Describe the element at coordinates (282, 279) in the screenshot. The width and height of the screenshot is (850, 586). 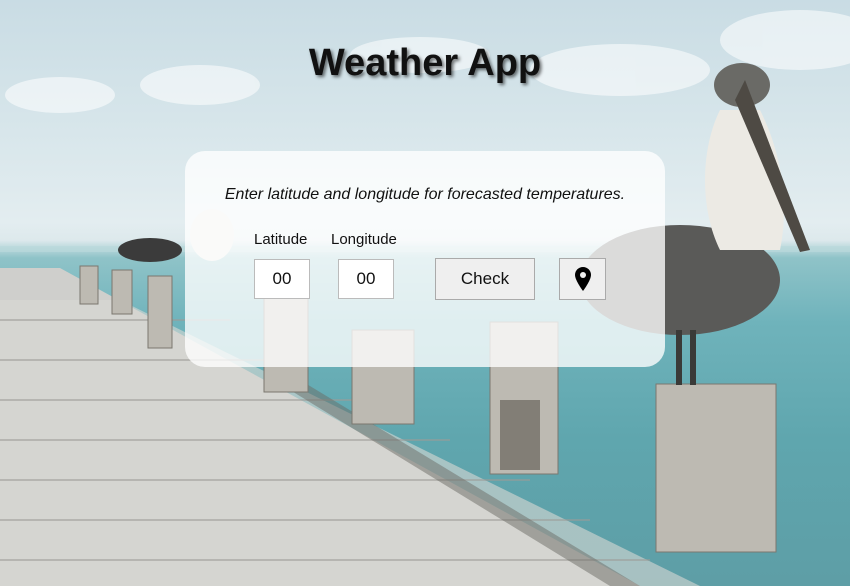
I see `latitude-input` at that location.